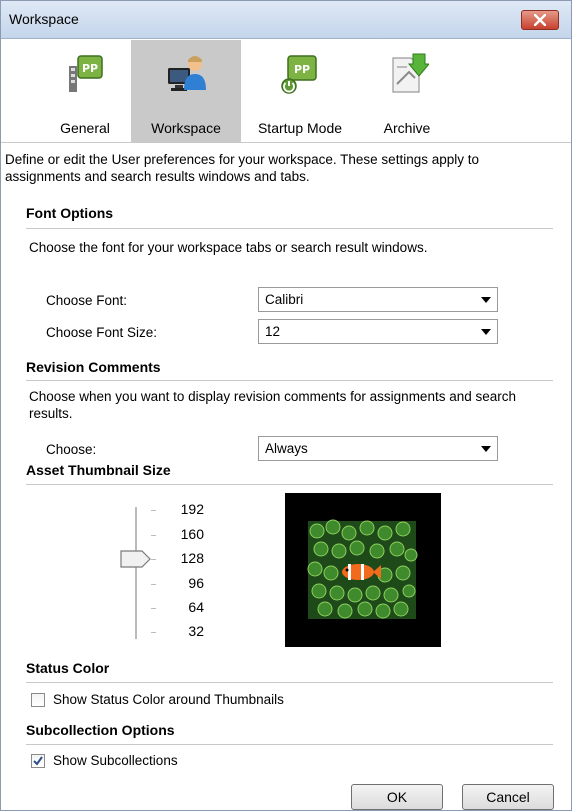  Describe the element at coordinates (187, 73) in the screenshot. I see `workspace-user-icon` at that location.